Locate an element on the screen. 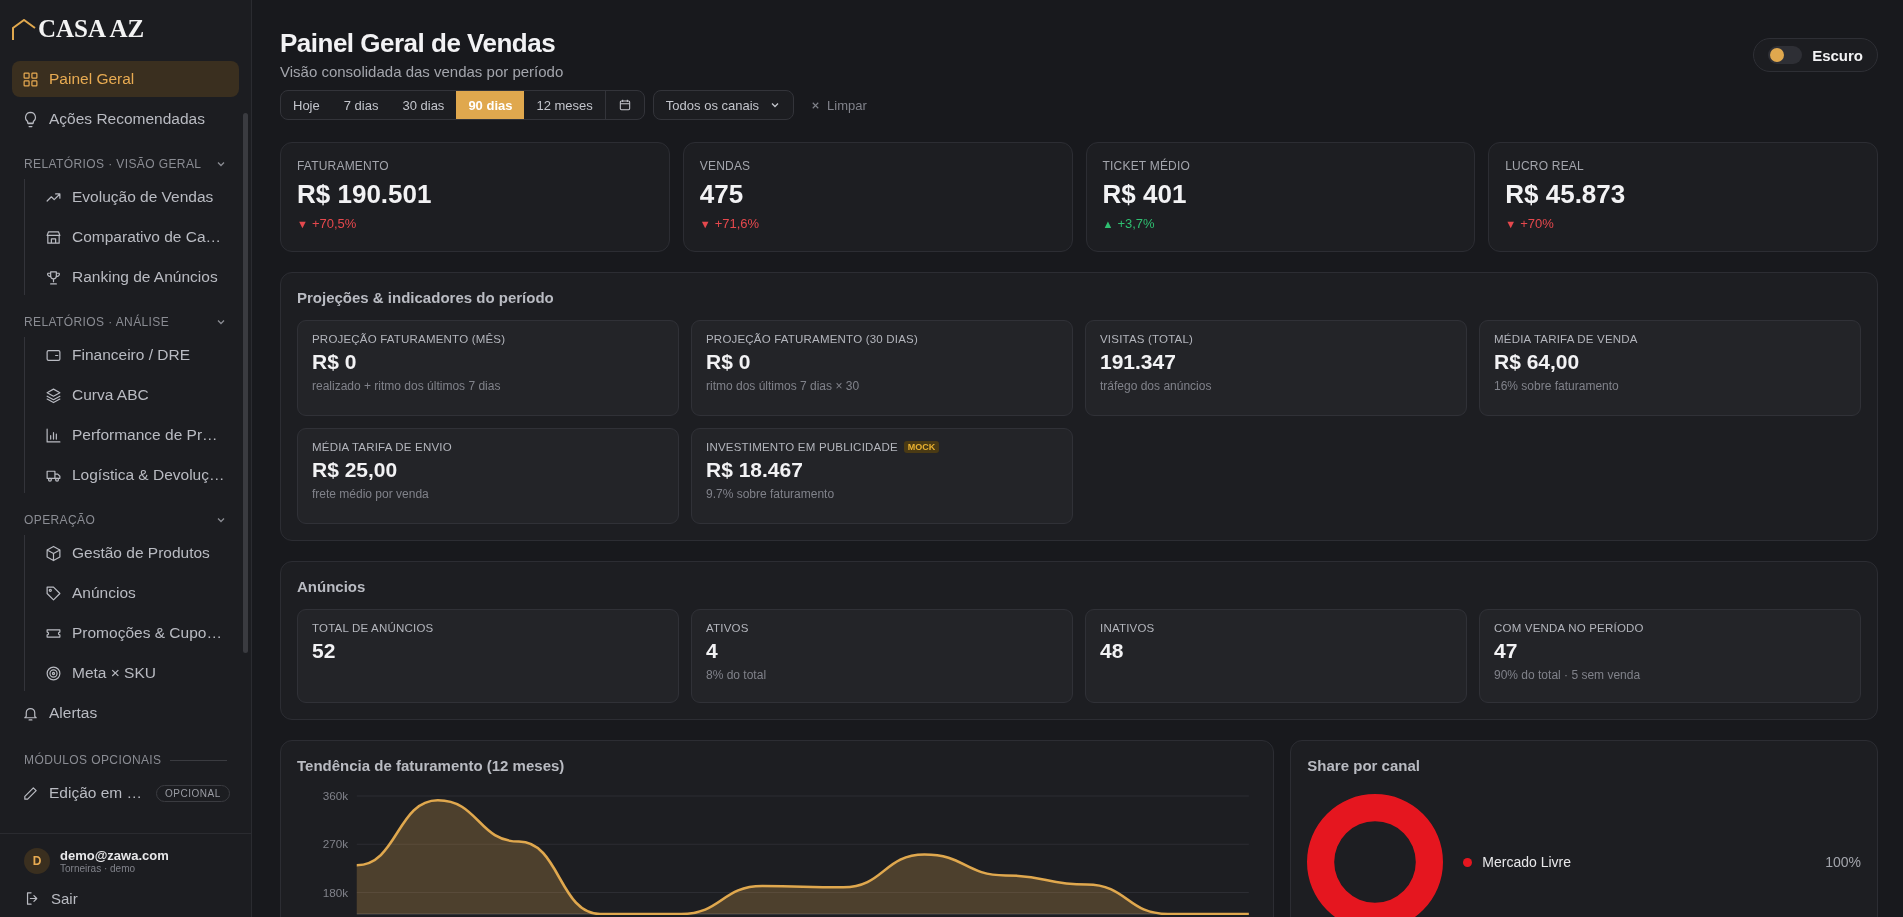 The image size is (1903, 917). store-icon is located at coordinates (53, 237).